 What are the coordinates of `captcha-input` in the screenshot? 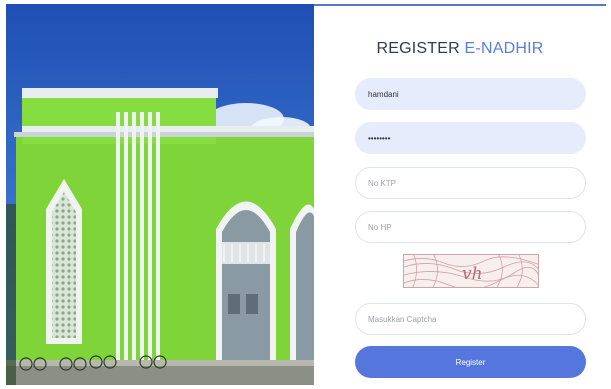 It's located at (470, 319).